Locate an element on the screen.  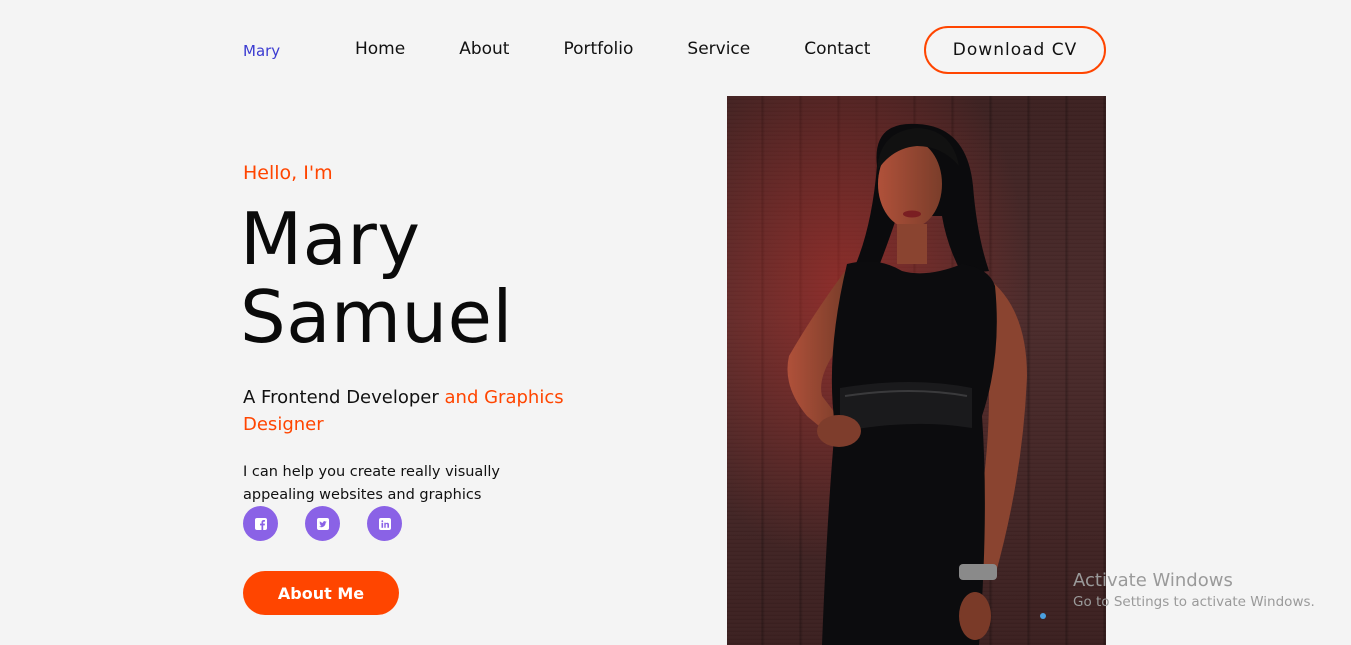
hero-greeting: Hello, I'm is located at coordinates (288, 173).